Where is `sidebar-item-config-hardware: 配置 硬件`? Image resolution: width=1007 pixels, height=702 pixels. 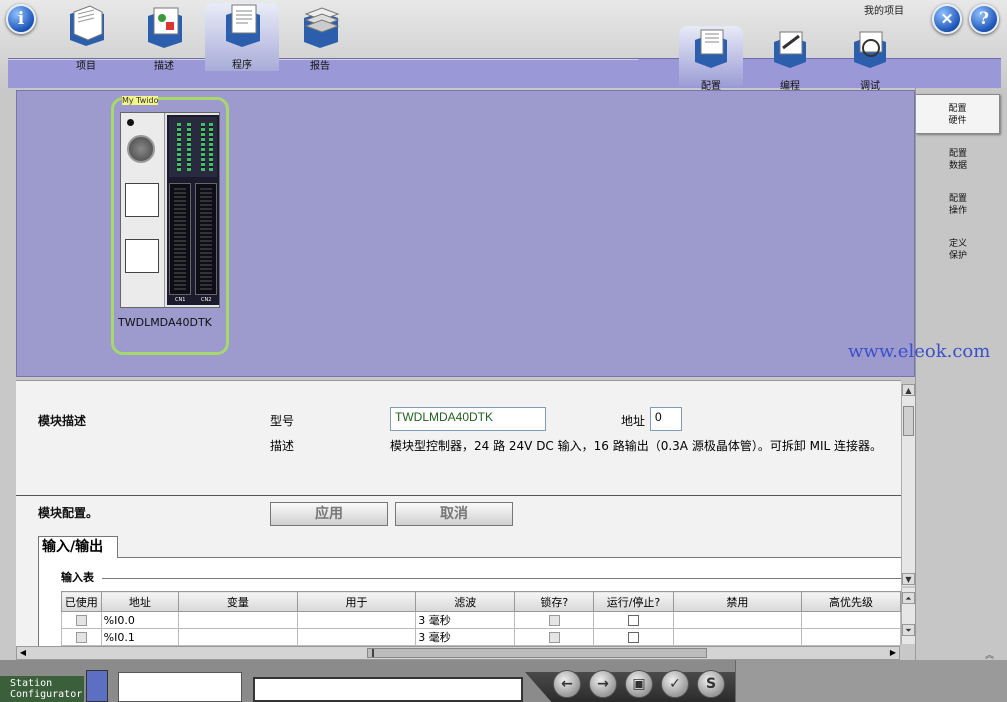
sidebar-item-config-hardware: 配置 硬件 is located at coordinates (958, 114).